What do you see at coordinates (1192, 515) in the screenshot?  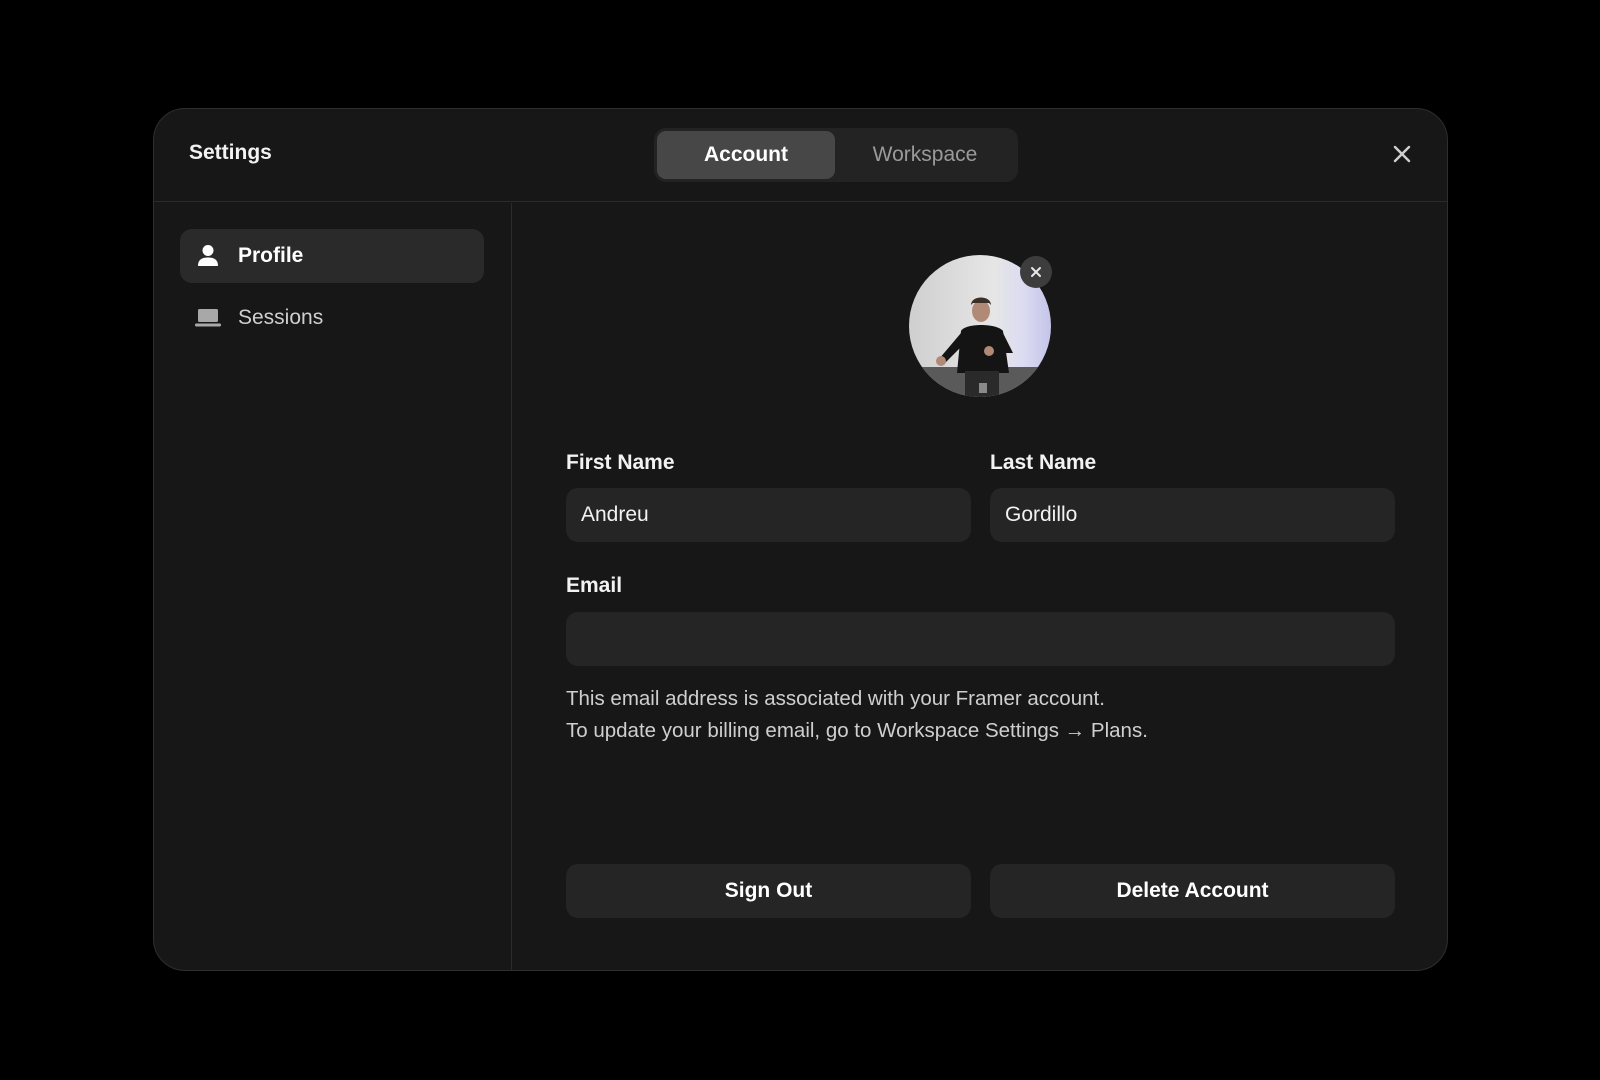 I see `last-name-field` at bounding box center [1192, 515].